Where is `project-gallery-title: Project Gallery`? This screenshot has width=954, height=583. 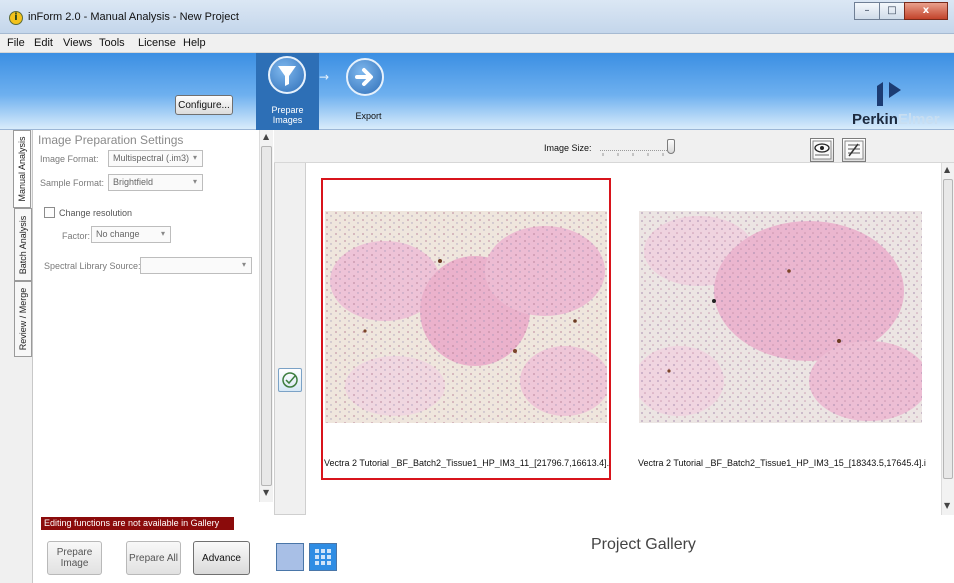
project-gallery-title: Project Gallery is located at coordinates (643, 544).